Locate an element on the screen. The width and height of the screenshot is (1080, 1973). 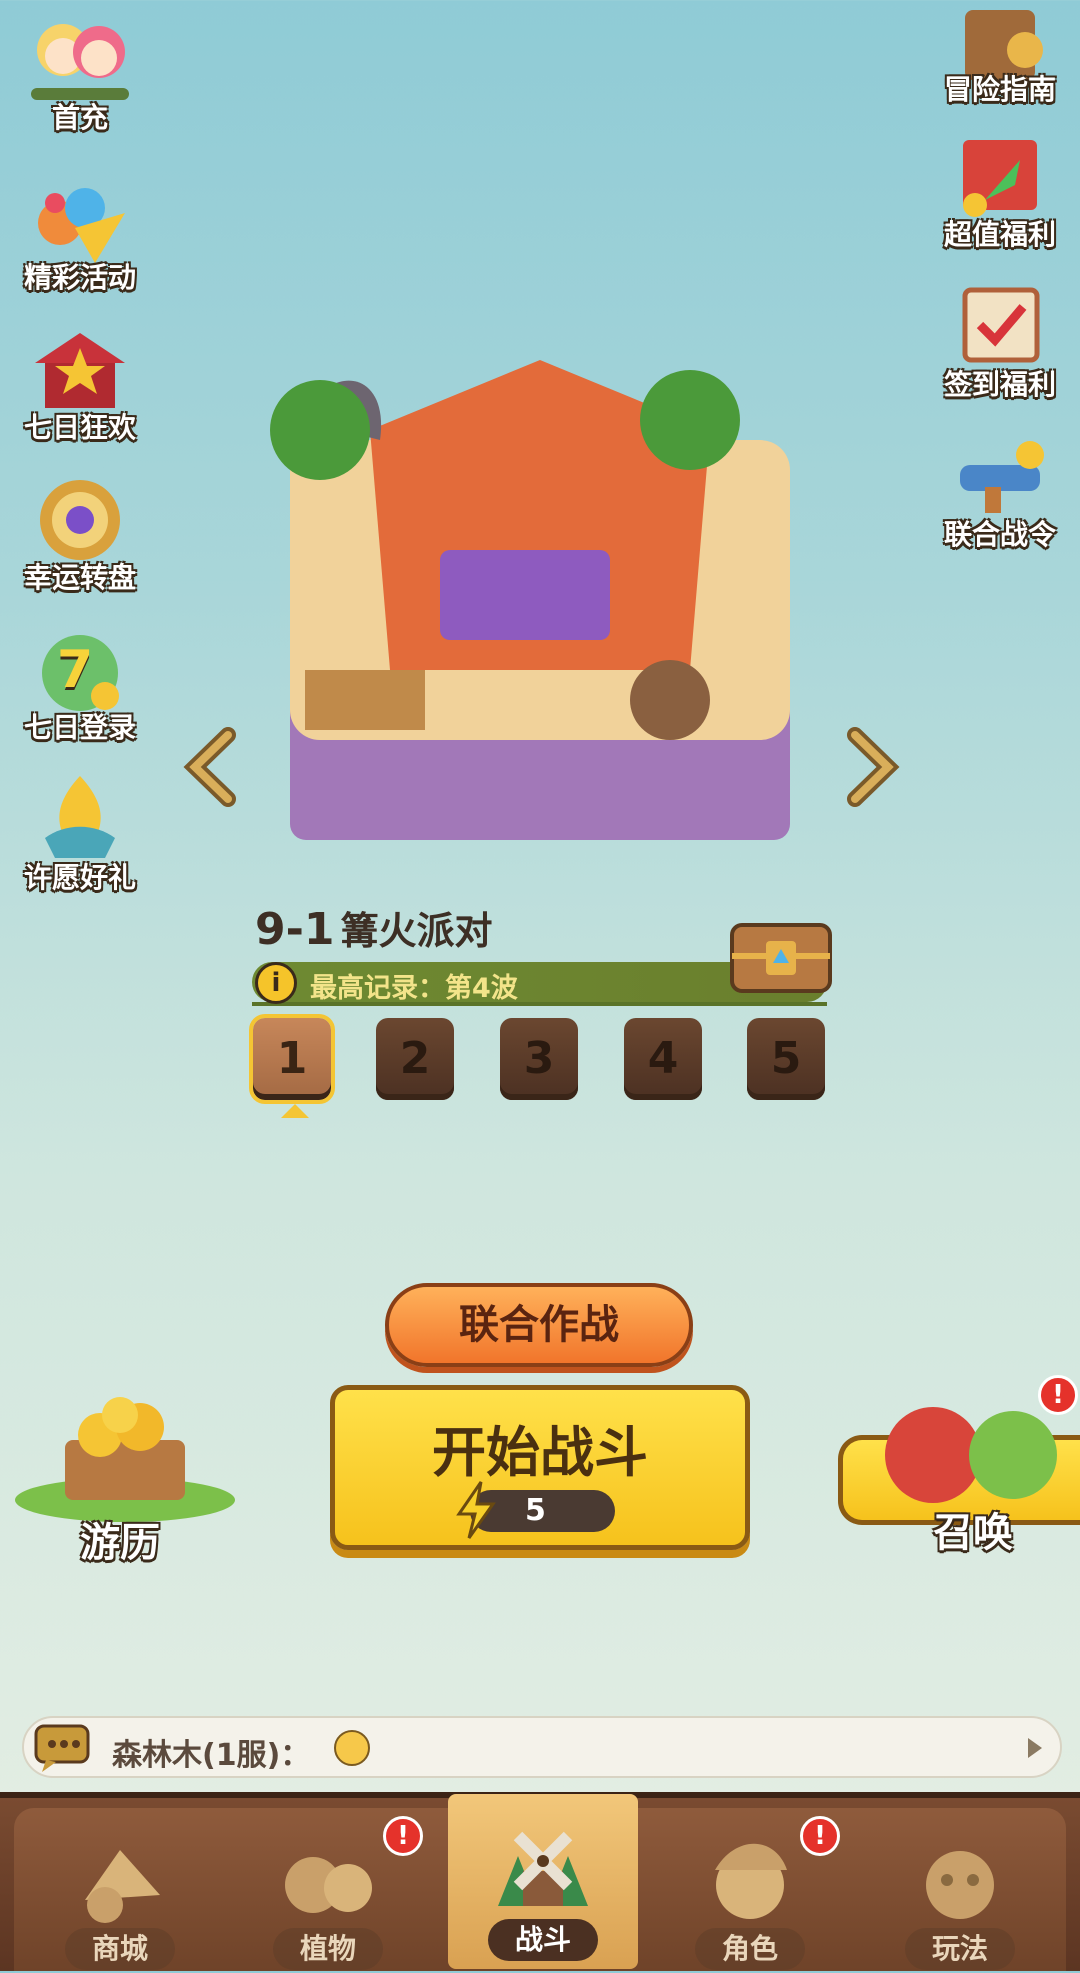
travel-label: 游历 is located at coordinates (120, 1543).